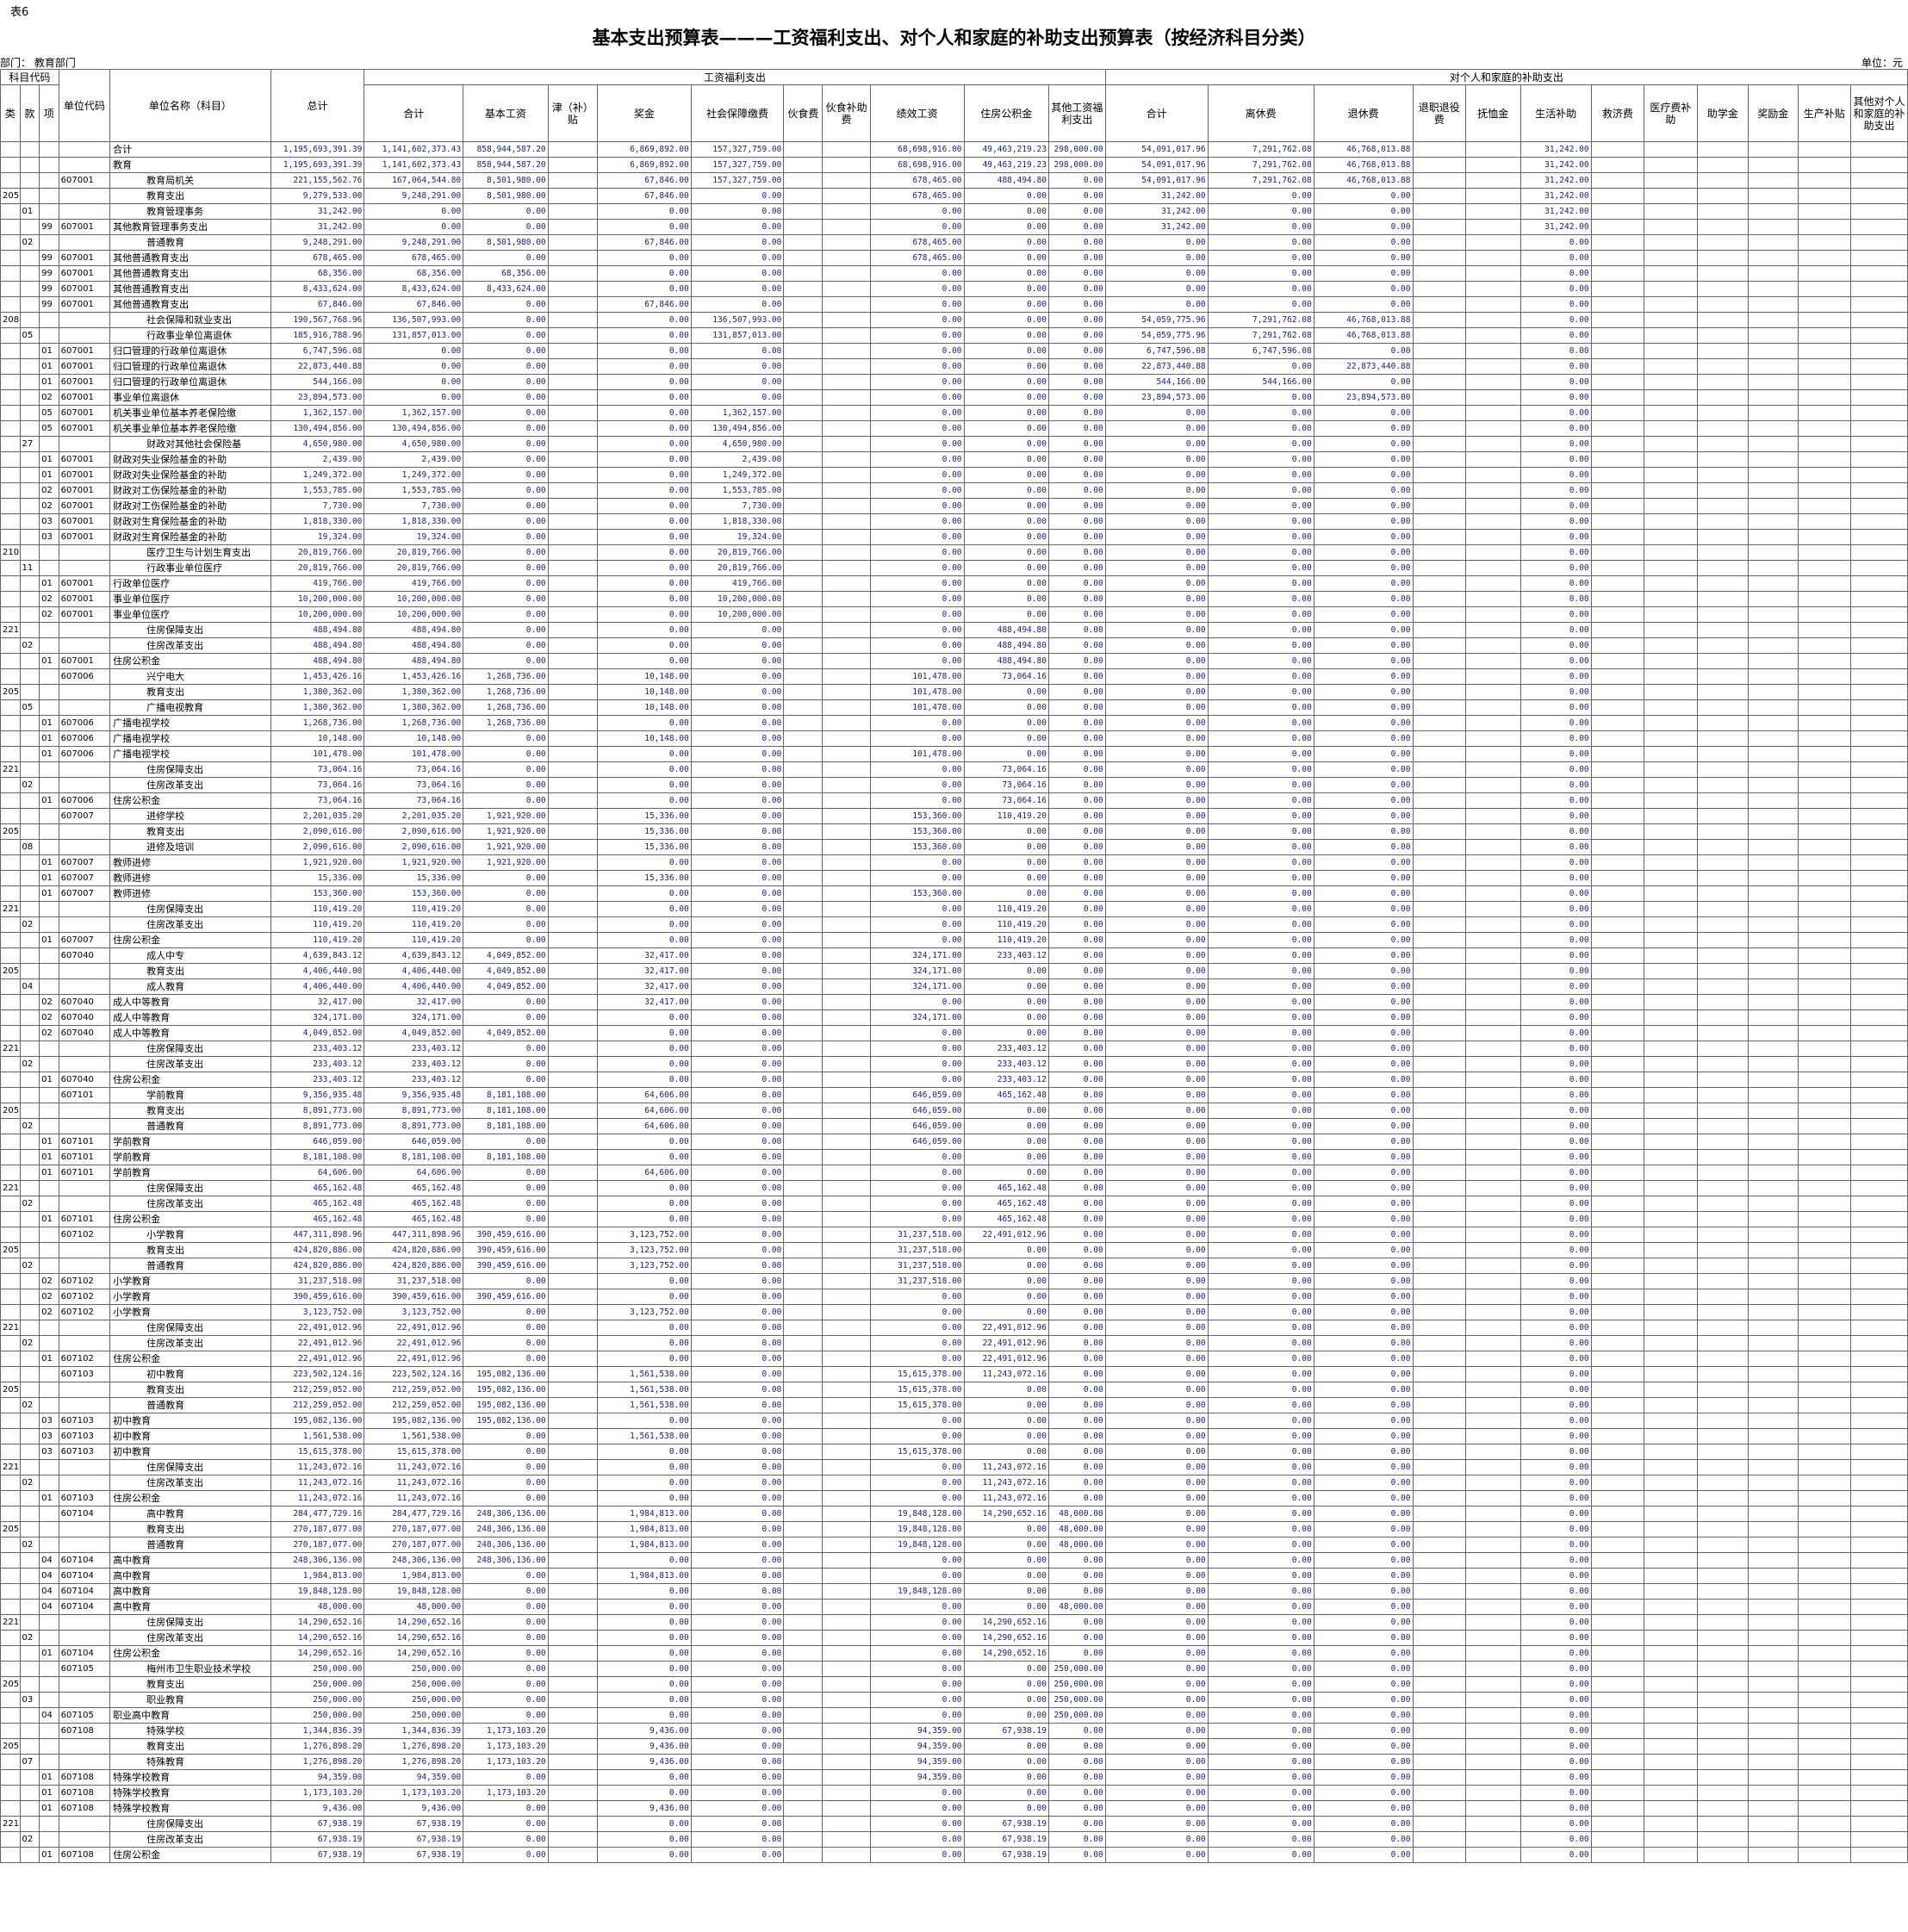 The height and width of the screenshot is (1932, 1908). What do you see at coordinates (190, 320) in the screenshot?
I see `unit-name-cell: 社会保障和就业支出` at bounding box center [190, 320].